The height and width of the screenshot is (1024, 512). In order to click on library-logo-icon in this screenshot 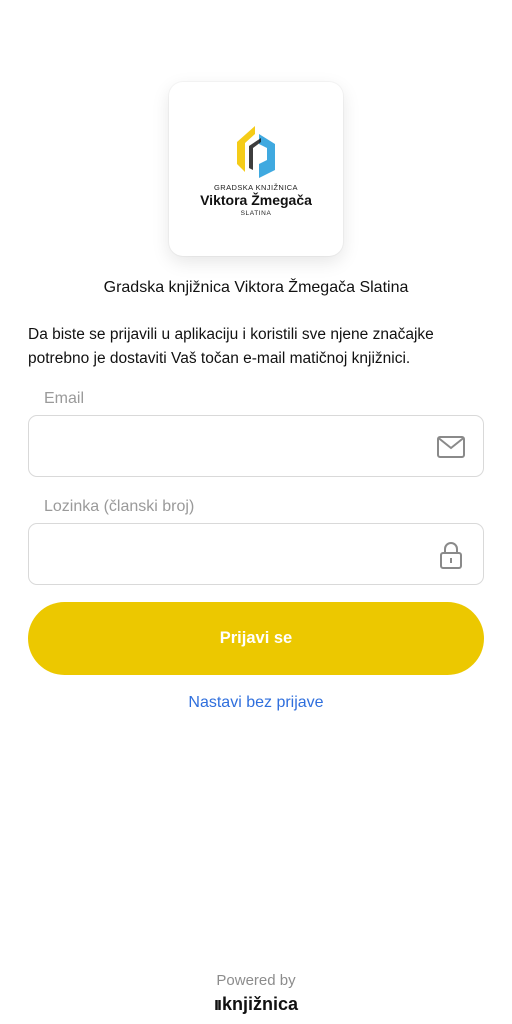, I will do `click(256, 152)`.